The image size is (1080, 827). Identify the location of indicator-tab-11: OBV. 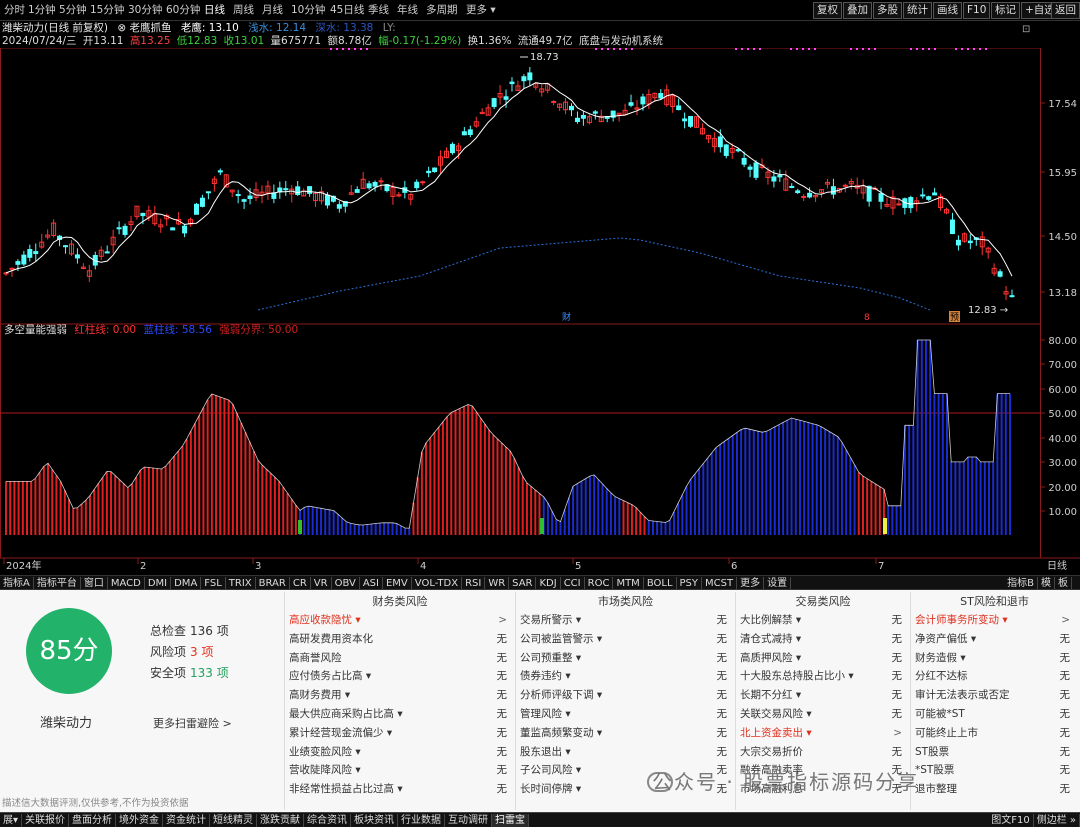
(346, 583).